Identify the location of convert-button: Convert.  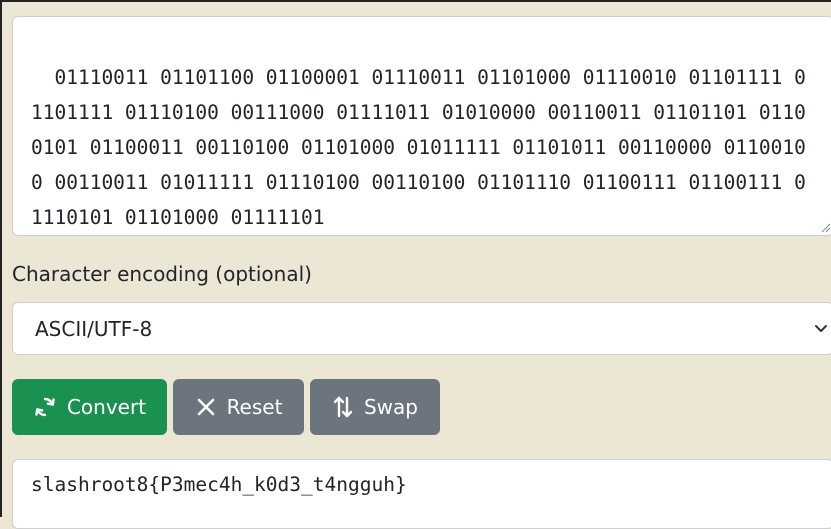
(89, 407).